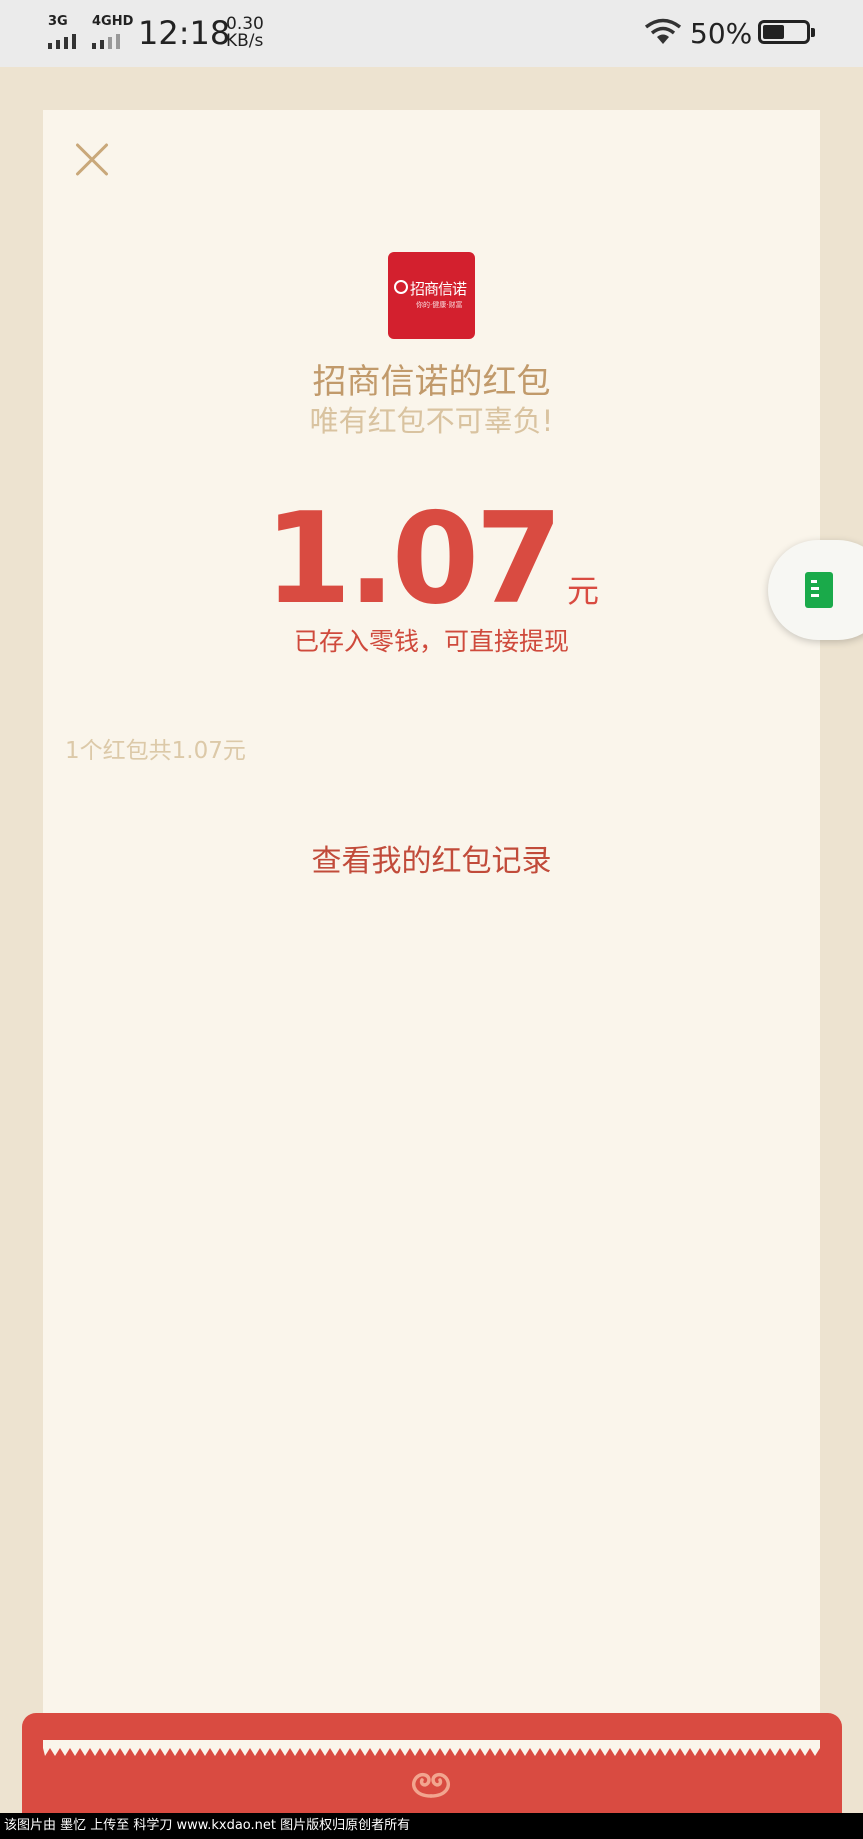  I want to click on sender-logo: 招商信诺 你的·健康·财富, so click(431, 295).